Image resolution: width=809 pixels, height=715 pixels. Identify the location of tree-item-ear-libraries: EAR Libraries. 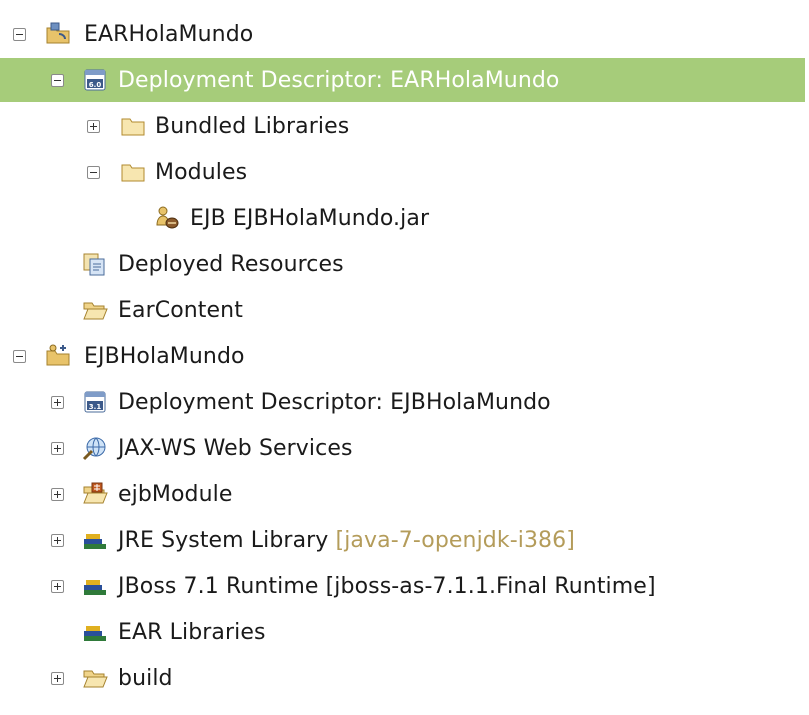
(402, 632).